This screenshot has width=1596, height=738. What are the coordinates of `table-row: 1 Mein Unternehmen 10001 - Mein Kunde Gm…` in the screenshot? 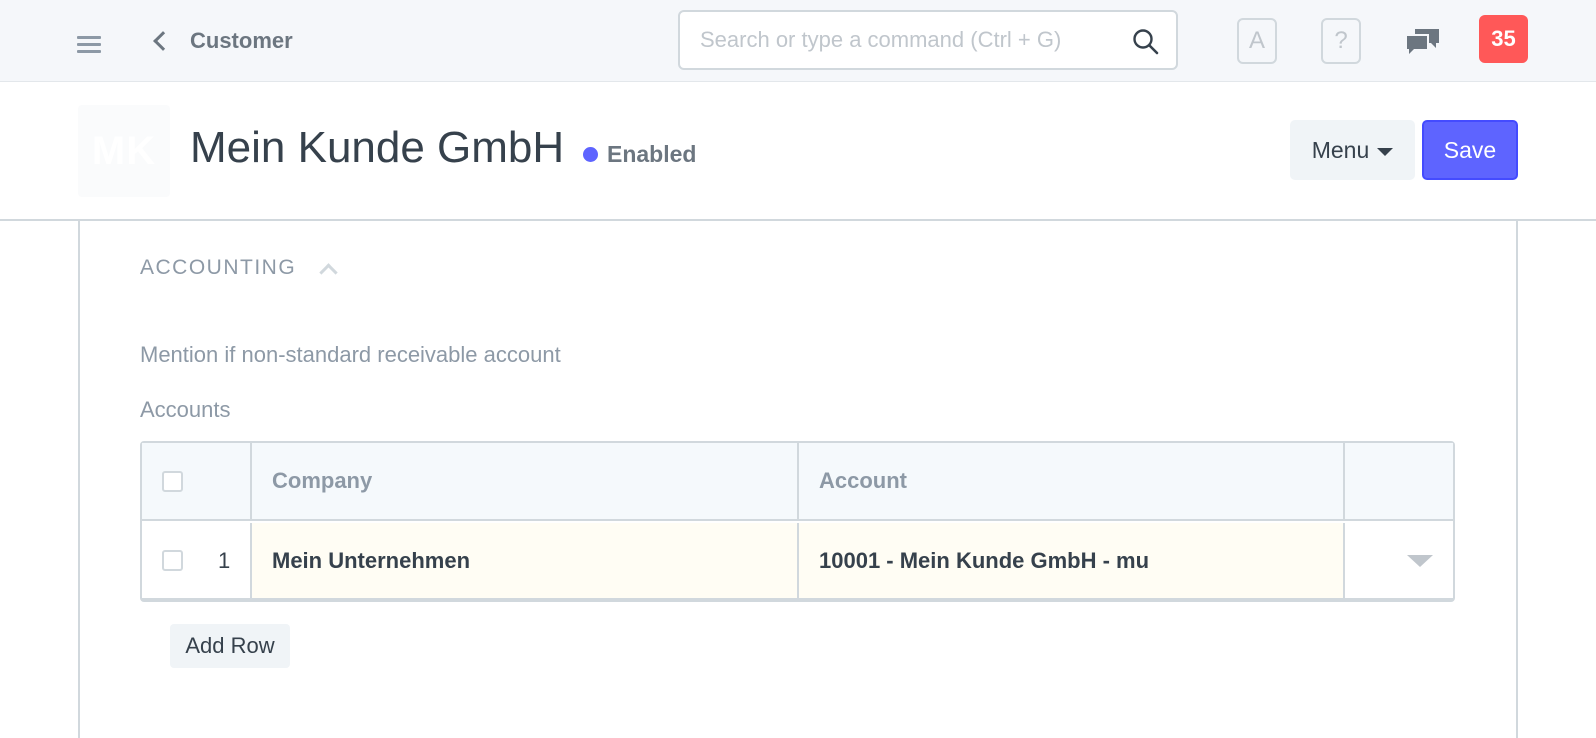 It's located at (797, 561).